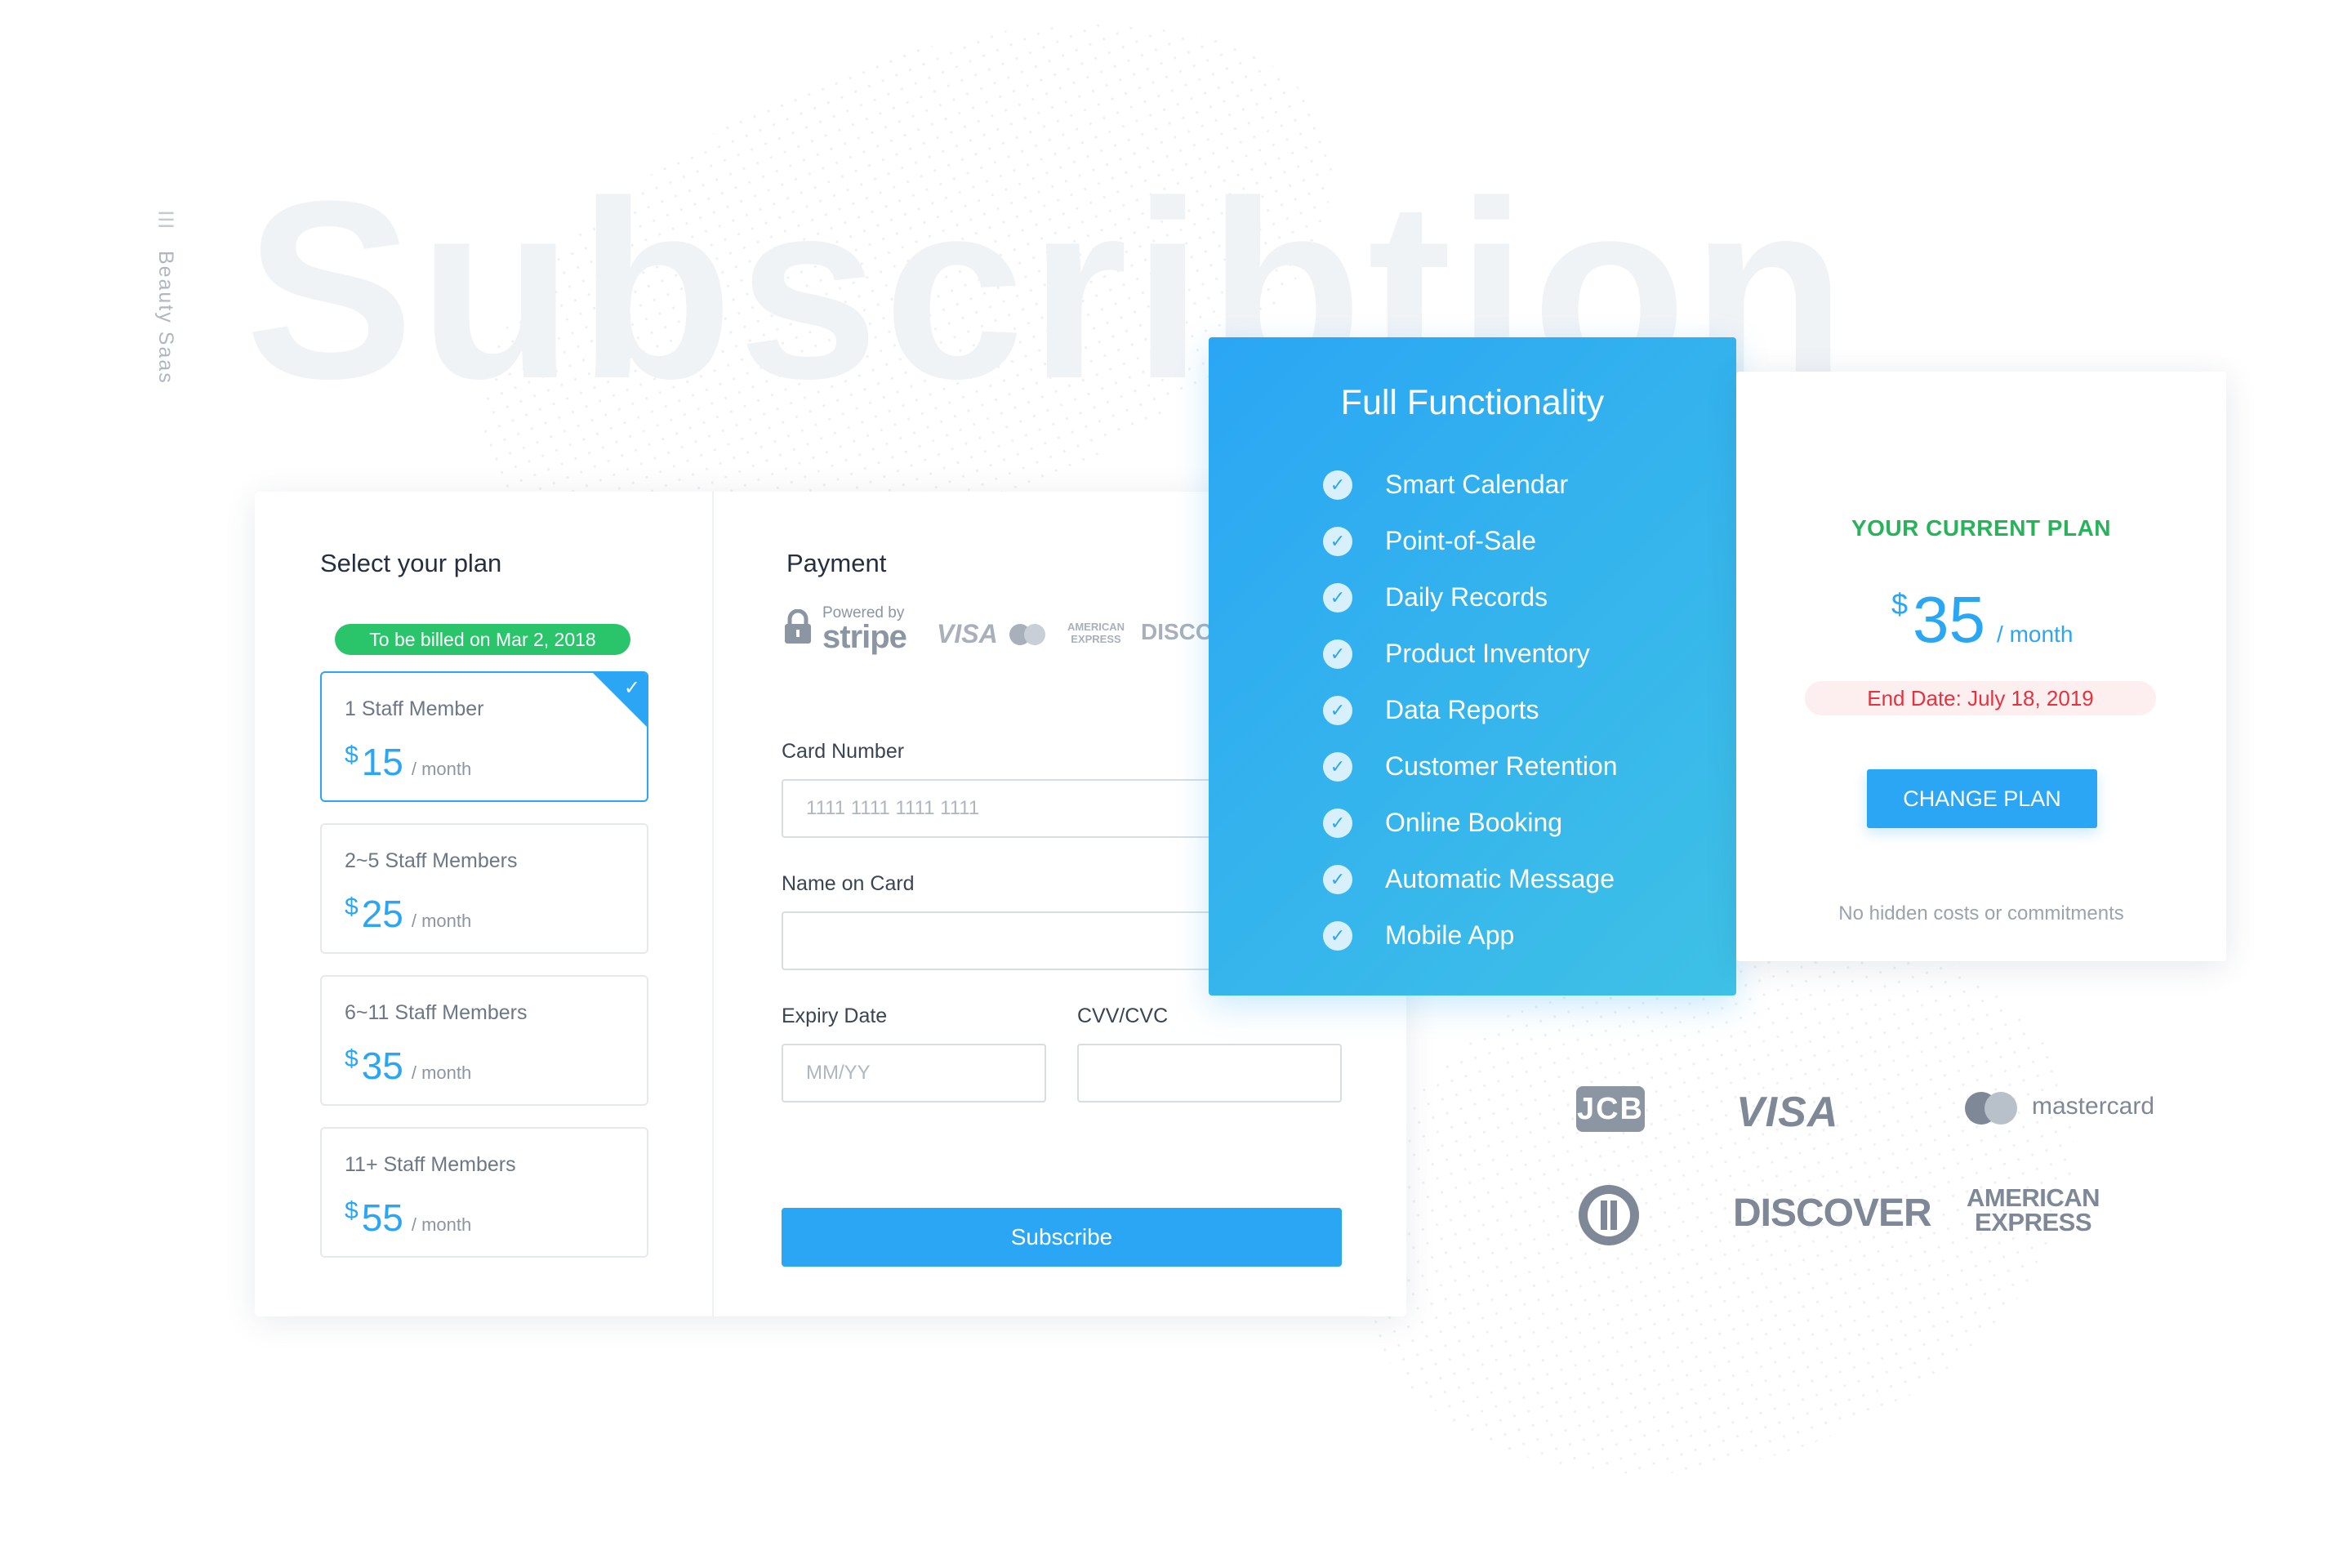 This screenshot has width=2352, height=1568. Describe the element at coordinates (848, 883) in the screenshot. I see `name-on-card-label: Name on Card` at that location.